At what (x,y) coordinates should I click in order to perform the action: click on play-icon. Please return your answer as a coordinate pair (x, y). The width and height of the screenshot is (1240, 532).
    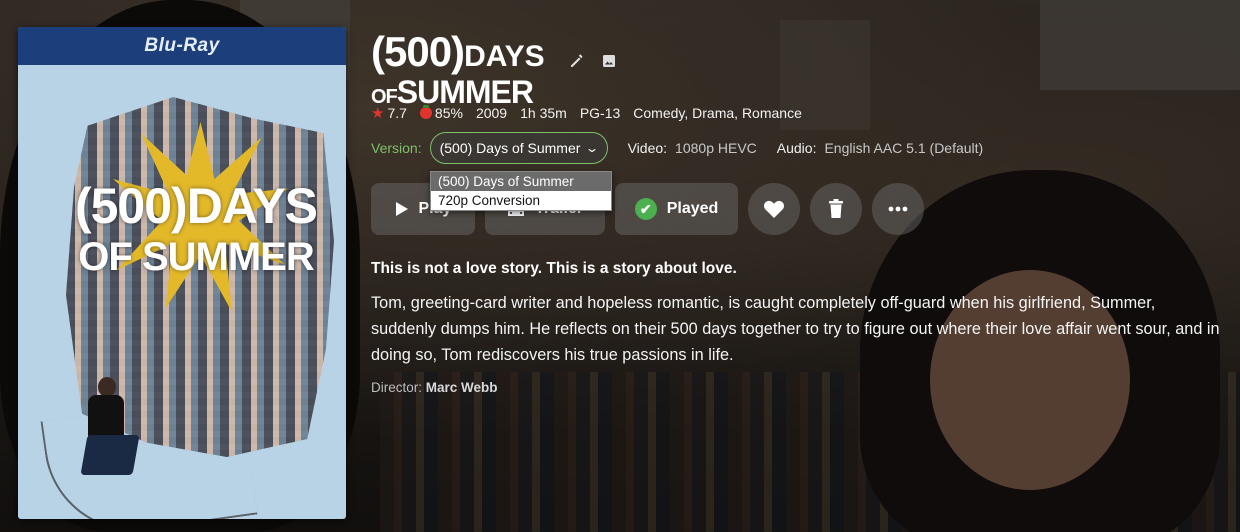
    Looking at the image, I should click on (401, 209).